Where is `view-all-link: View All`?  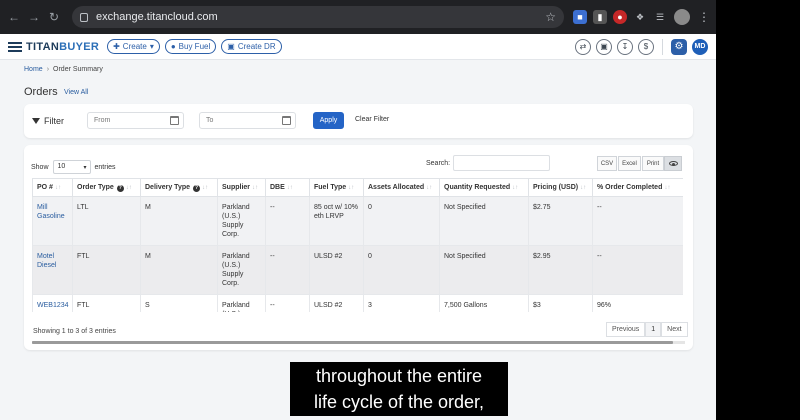 view-all-link: View All is located at coordinates (76, 92).